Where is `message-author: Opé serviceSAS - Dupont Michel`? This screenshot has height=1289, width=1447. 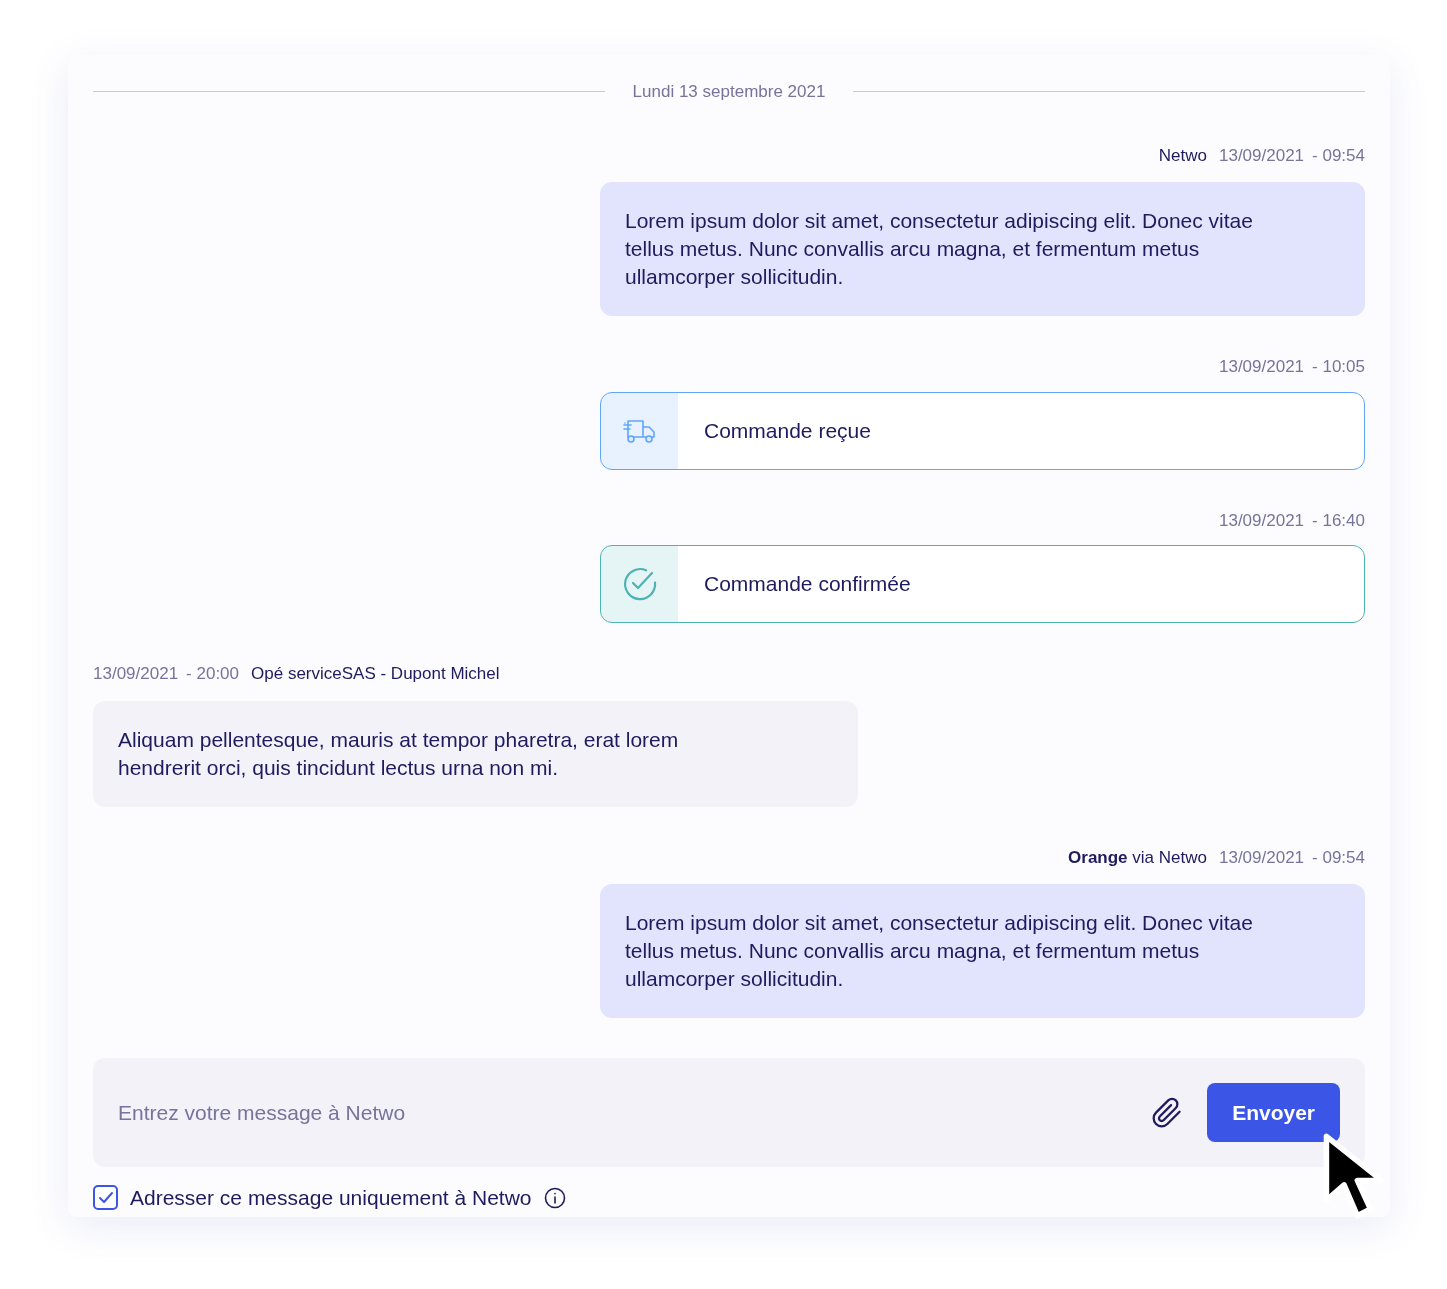
message-author: Opé serviceSAS - Dupont Michel is located at coordinates (375, 673).